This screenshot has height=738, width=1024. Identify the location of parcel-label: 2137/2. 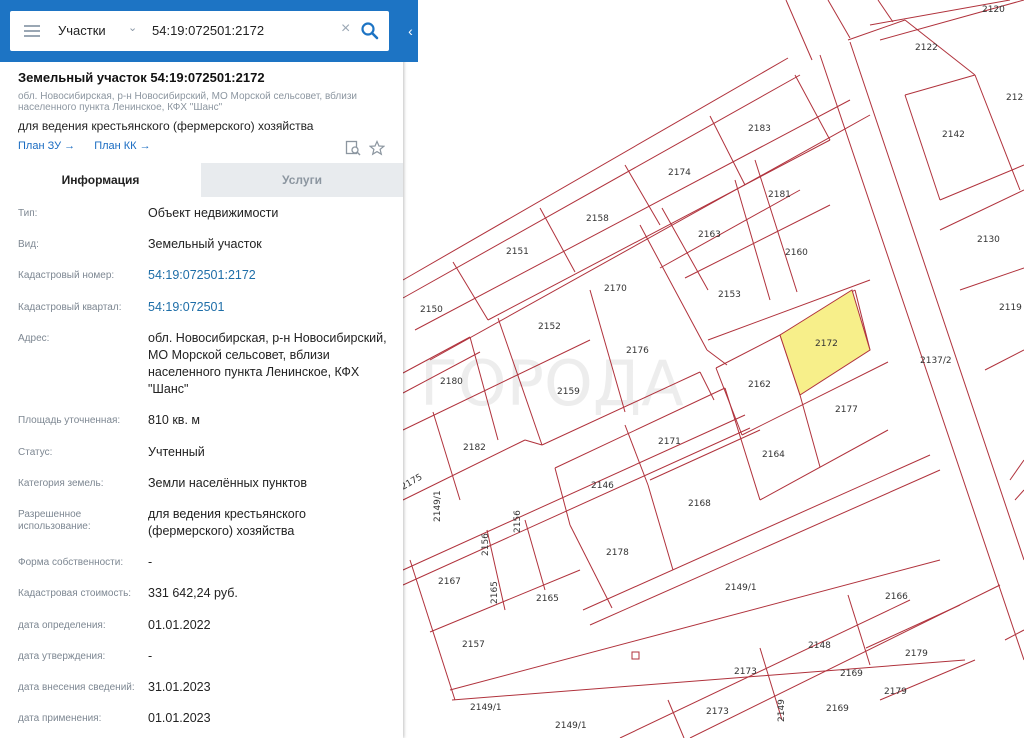
(936, 361).